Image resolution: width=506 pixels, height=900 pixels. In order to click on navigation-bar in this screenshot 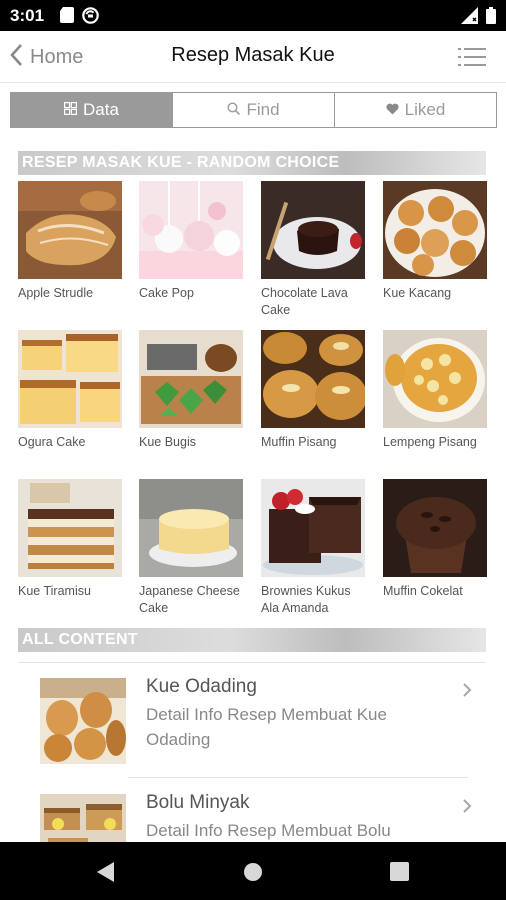, I will do `click(253, 871)`.